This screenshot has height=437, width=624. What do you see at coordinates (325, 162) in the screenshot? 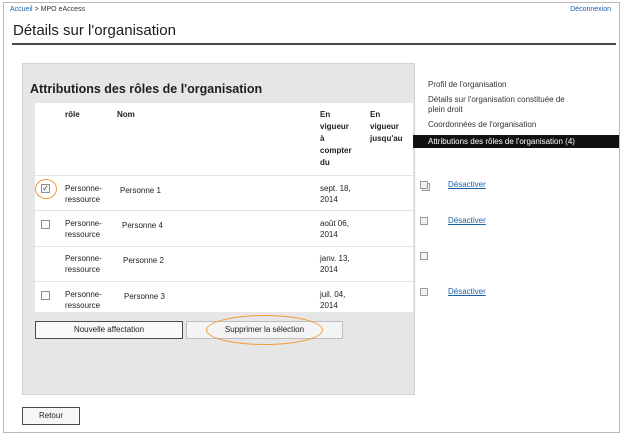
I see `column-header-start-line: du` at bounding box center [325, 162].